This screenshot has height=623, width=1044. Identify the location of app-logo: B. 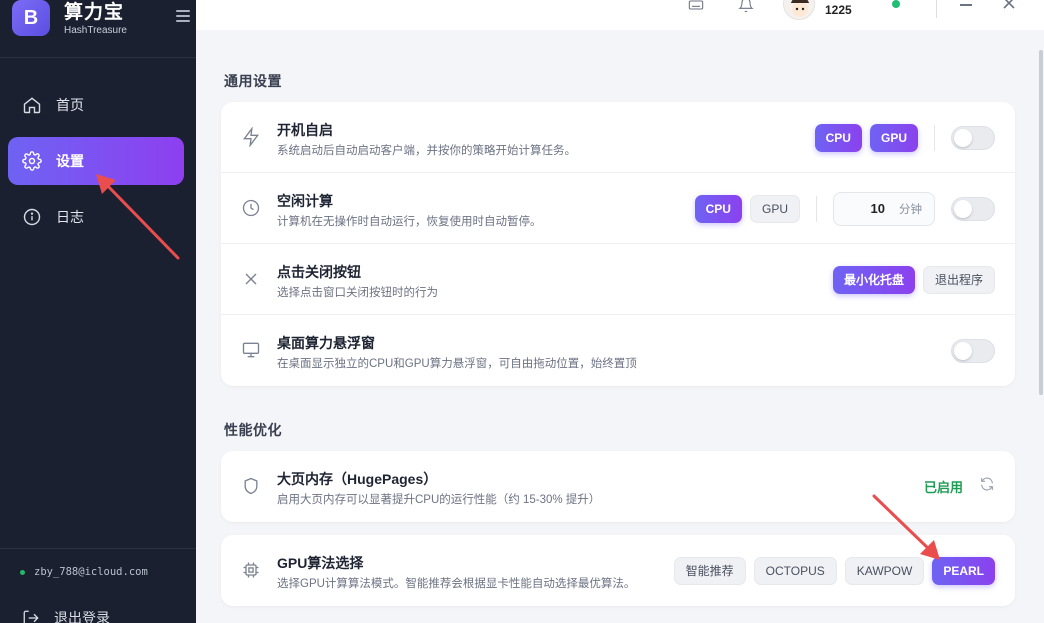
(31, 18).